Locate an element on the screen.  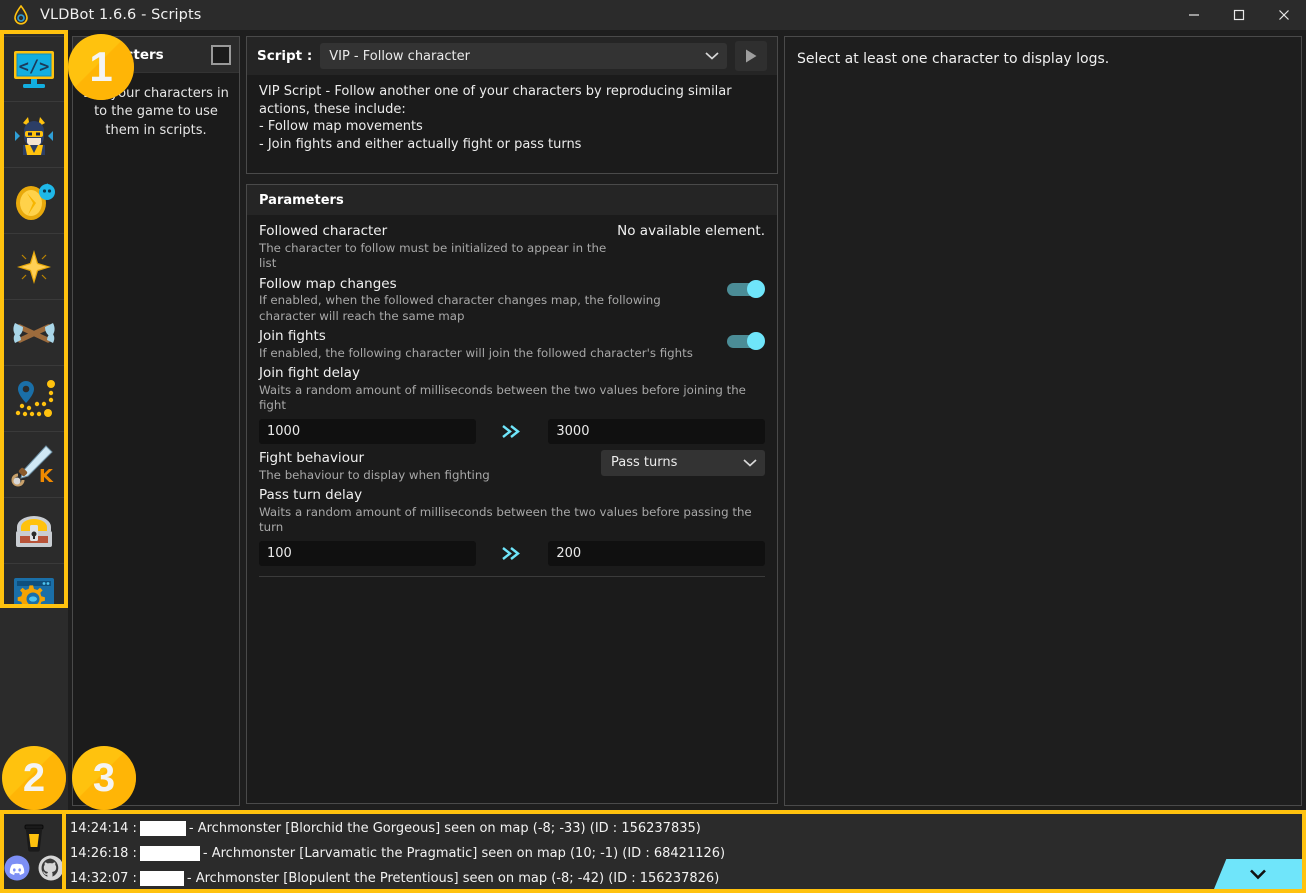
crossed-axes-icon is located at coordinates (34, 332).